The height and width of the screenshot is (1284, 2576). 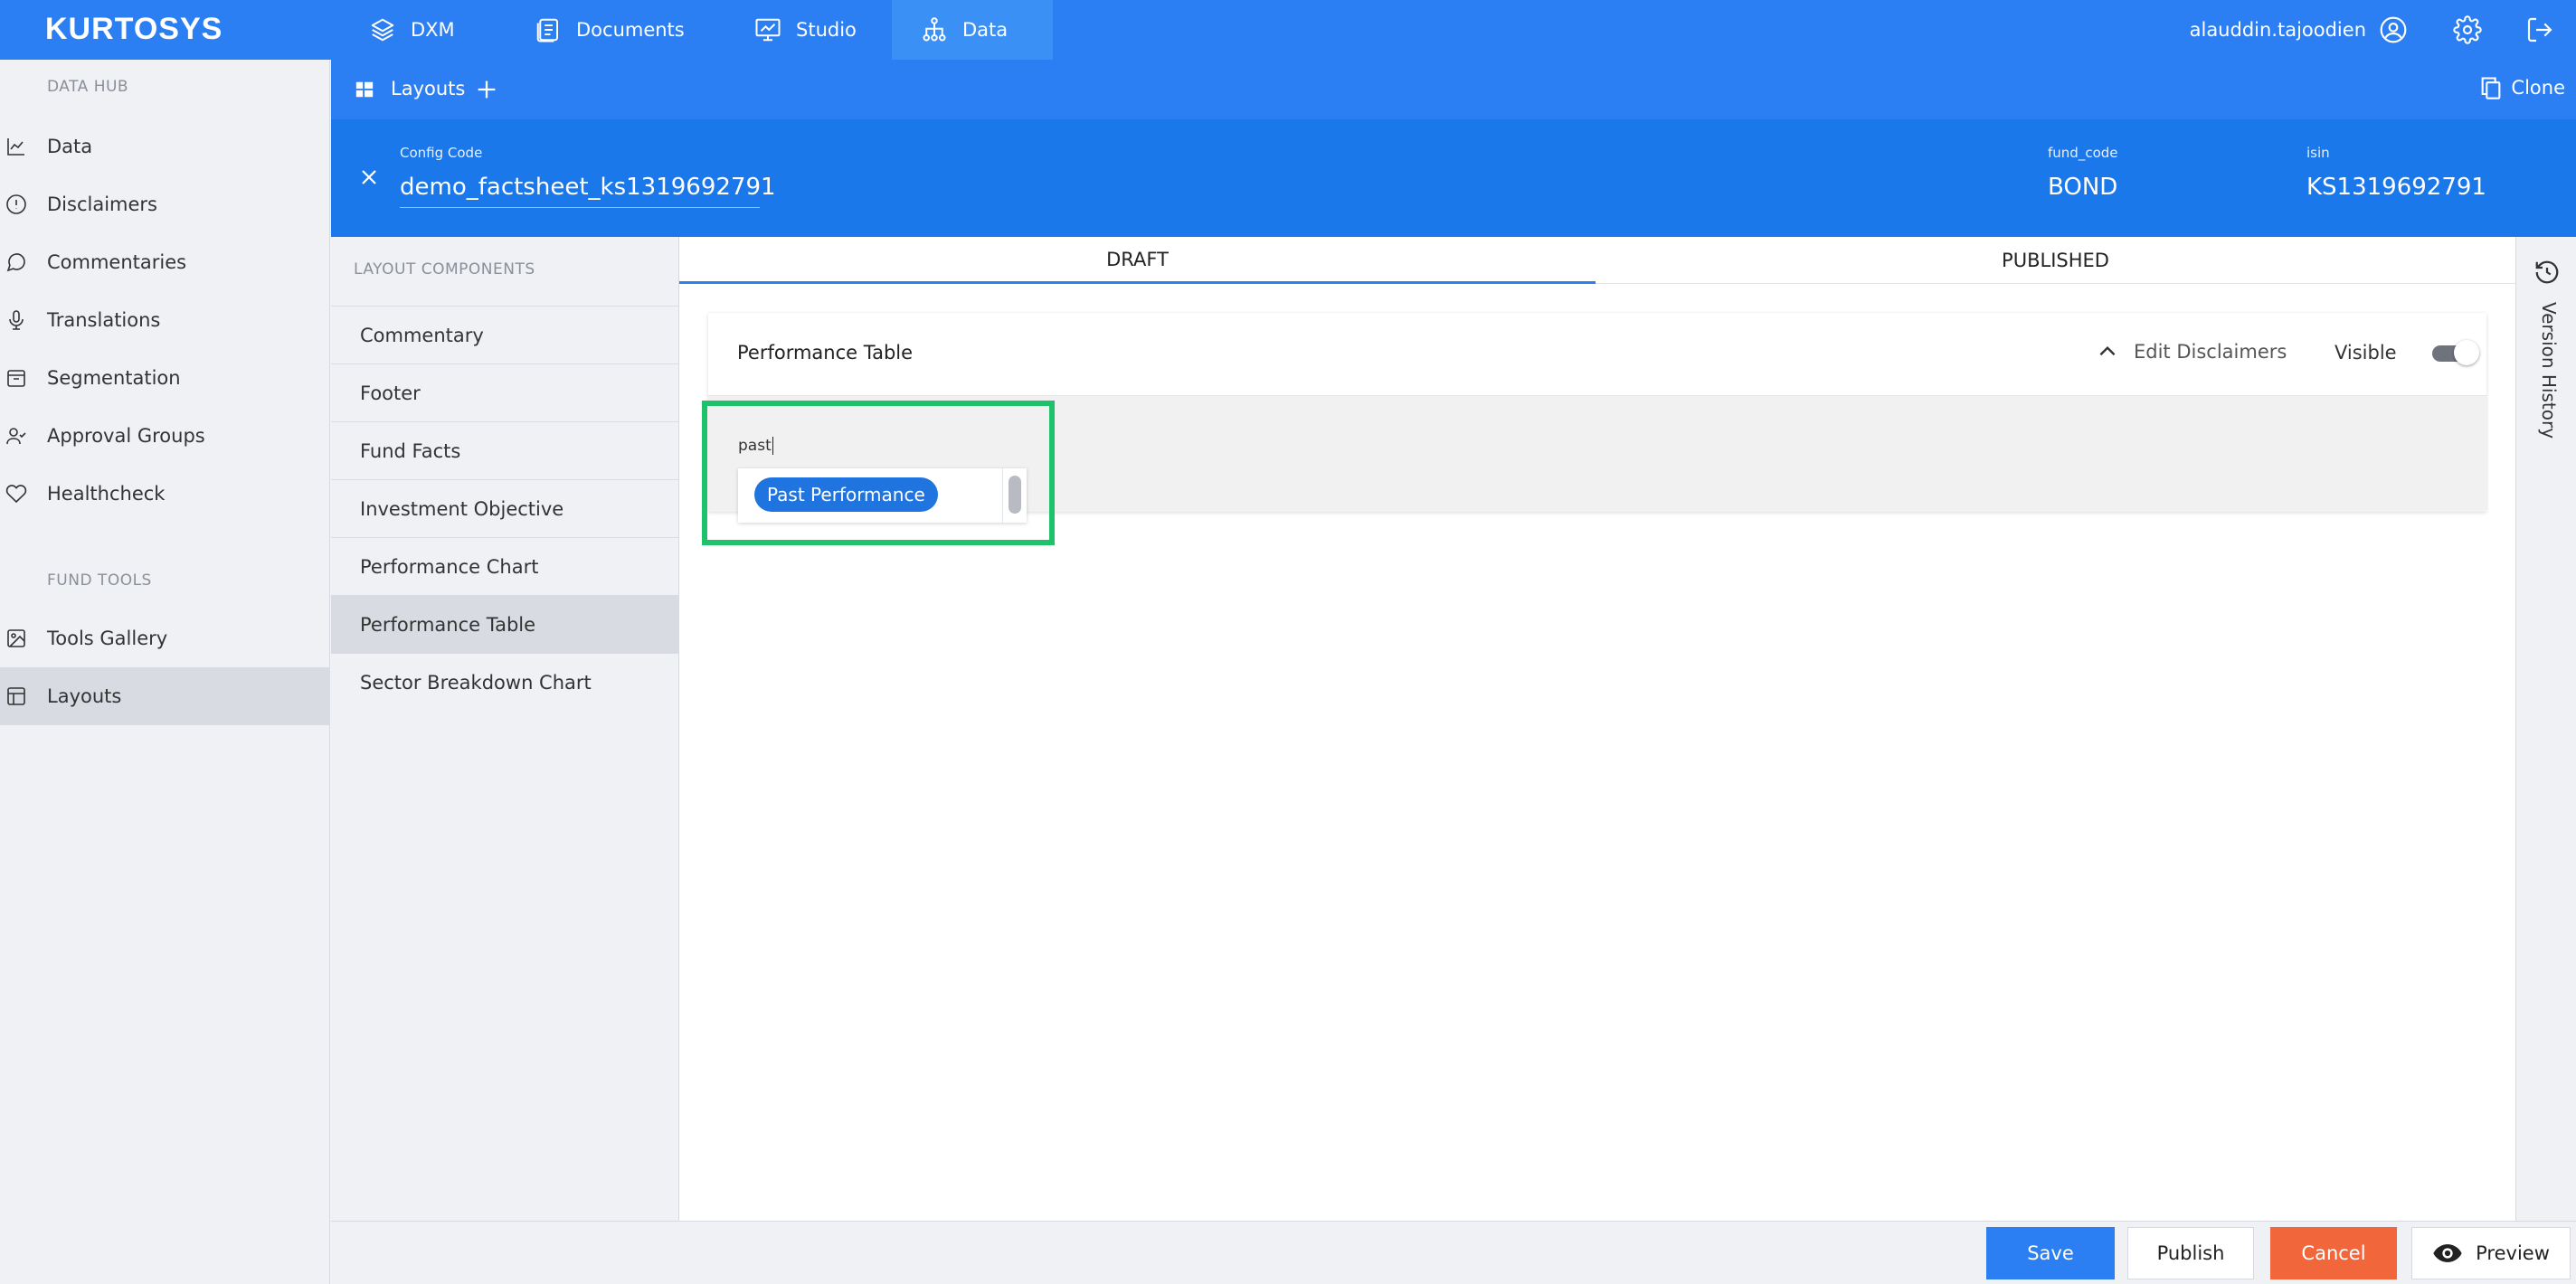 I want to click on logout-icon, so click(x=2540, y=30).